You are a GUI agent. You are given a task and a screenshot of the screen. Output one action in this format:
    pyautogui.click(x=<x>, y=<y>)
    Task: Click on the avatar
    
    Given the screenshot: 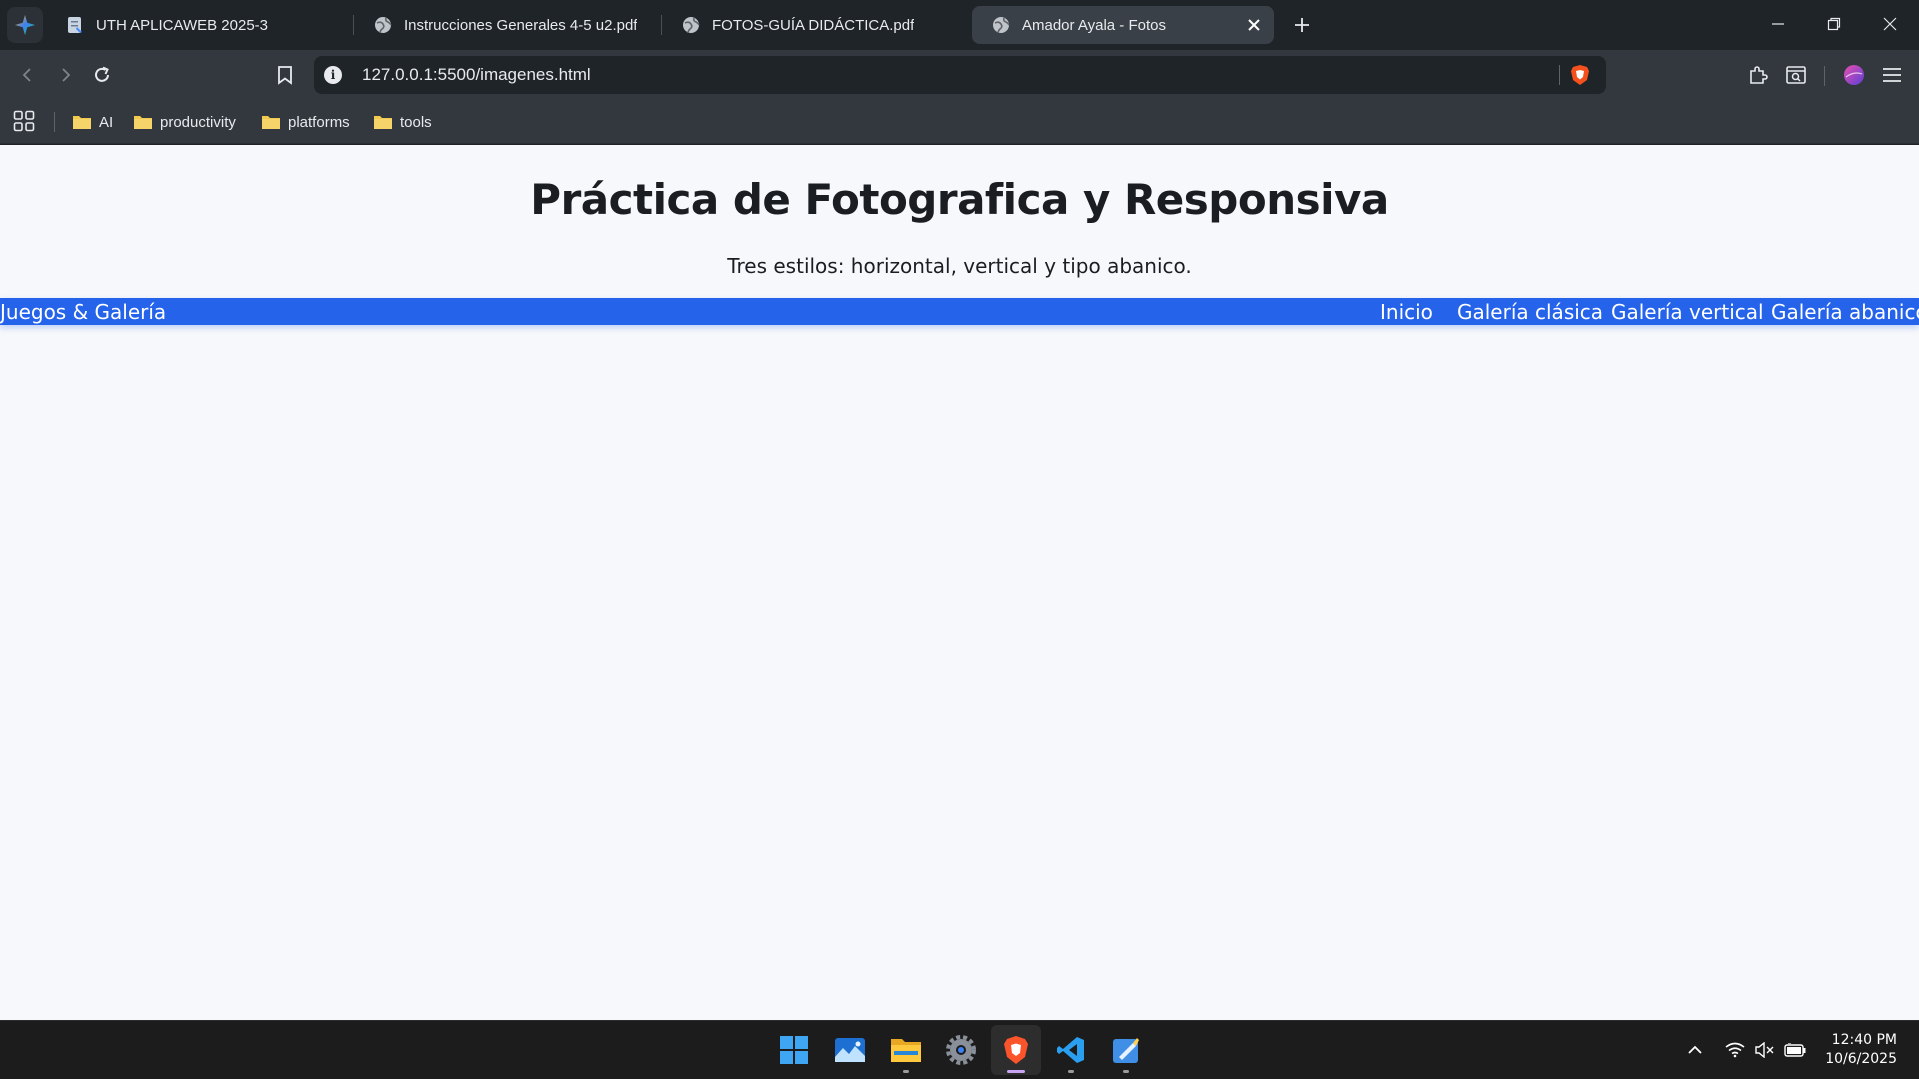 What is the action you would take?
    pyautogui.click(x=1854, y=75)
    